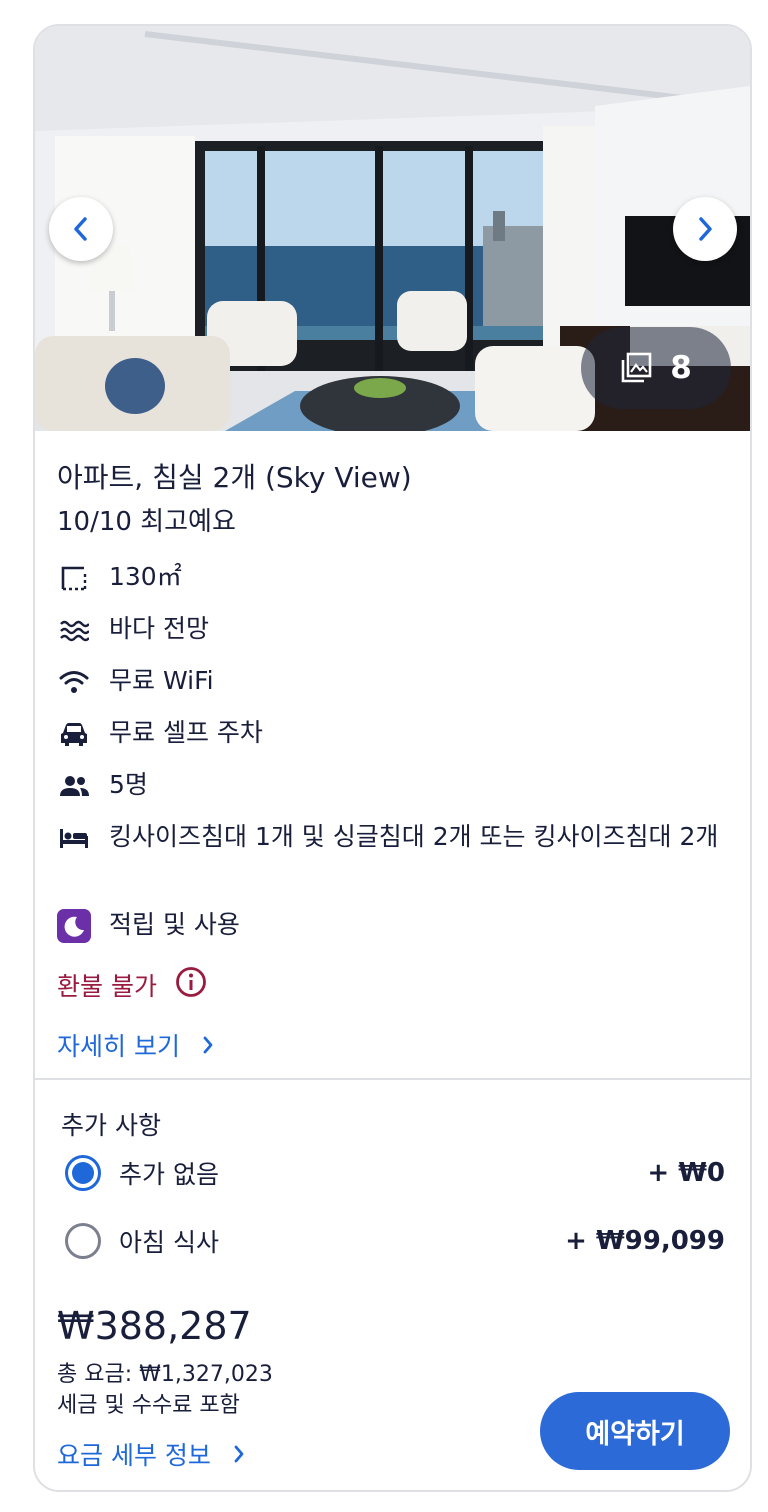  What do you see at coordinates (74, 578) in the screenshot?
I see `area-icon` at bounding box center [74, 578].